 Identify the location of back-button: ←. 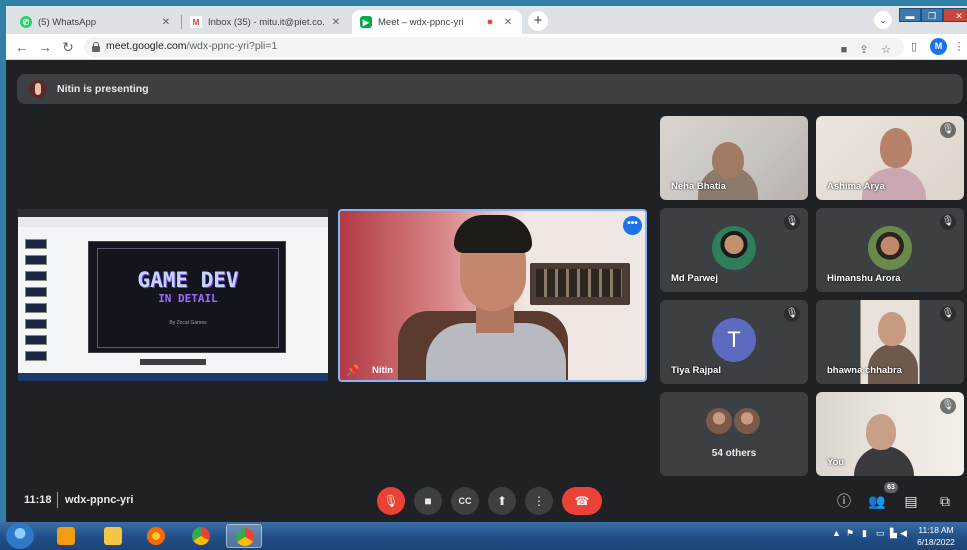
(22, 47).